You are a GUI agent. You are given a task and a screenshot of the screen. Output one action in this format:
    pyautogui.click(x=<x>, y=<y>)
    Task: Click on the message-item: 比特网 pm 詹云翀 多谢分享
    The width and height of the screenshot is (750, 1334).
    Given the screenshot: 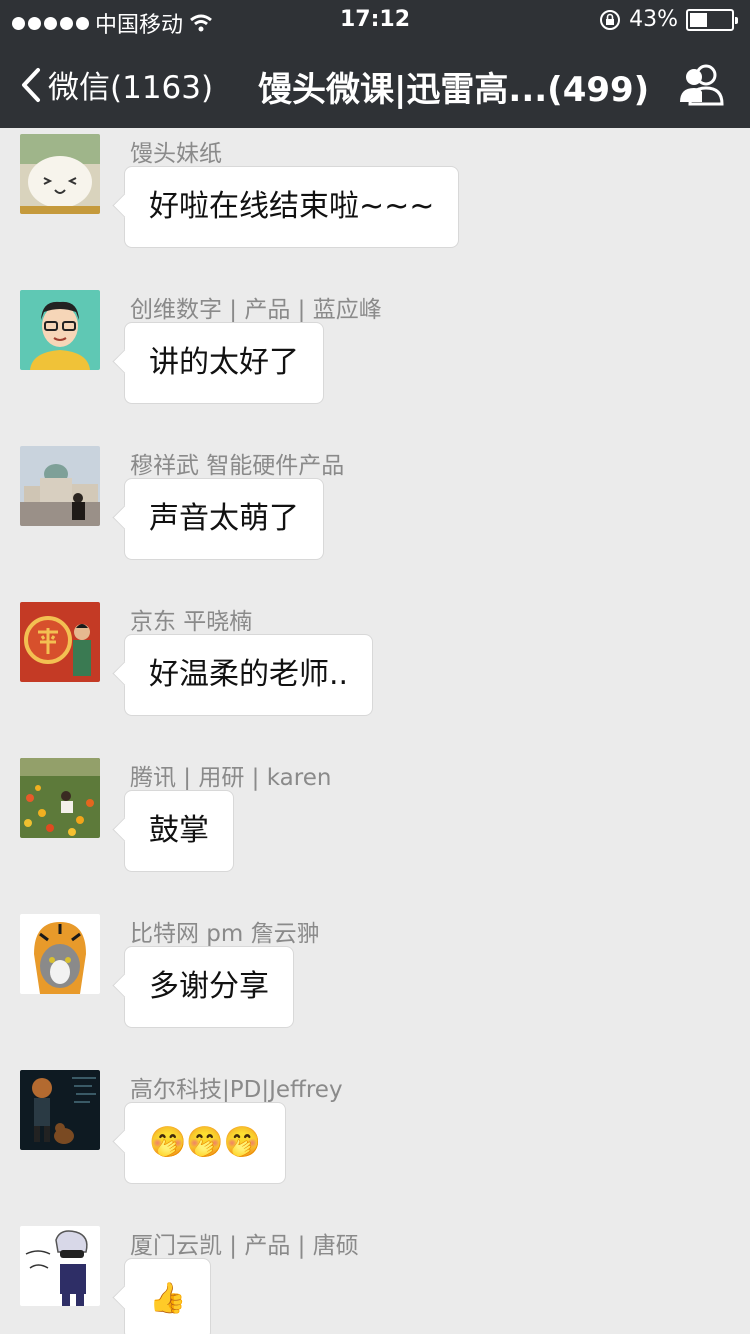 What is the action you would take?
    pyautogui.click(x=375, y=986)
    